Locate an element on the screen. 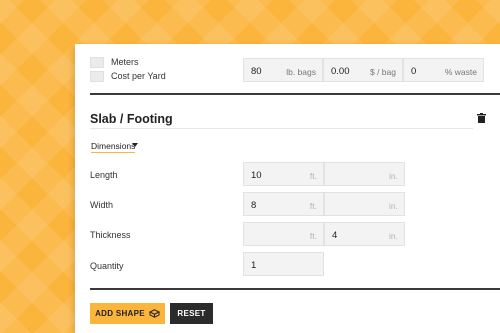 This screenshot has height=333, width=500. meters-label: Meters is located at coordinates (125, 62).